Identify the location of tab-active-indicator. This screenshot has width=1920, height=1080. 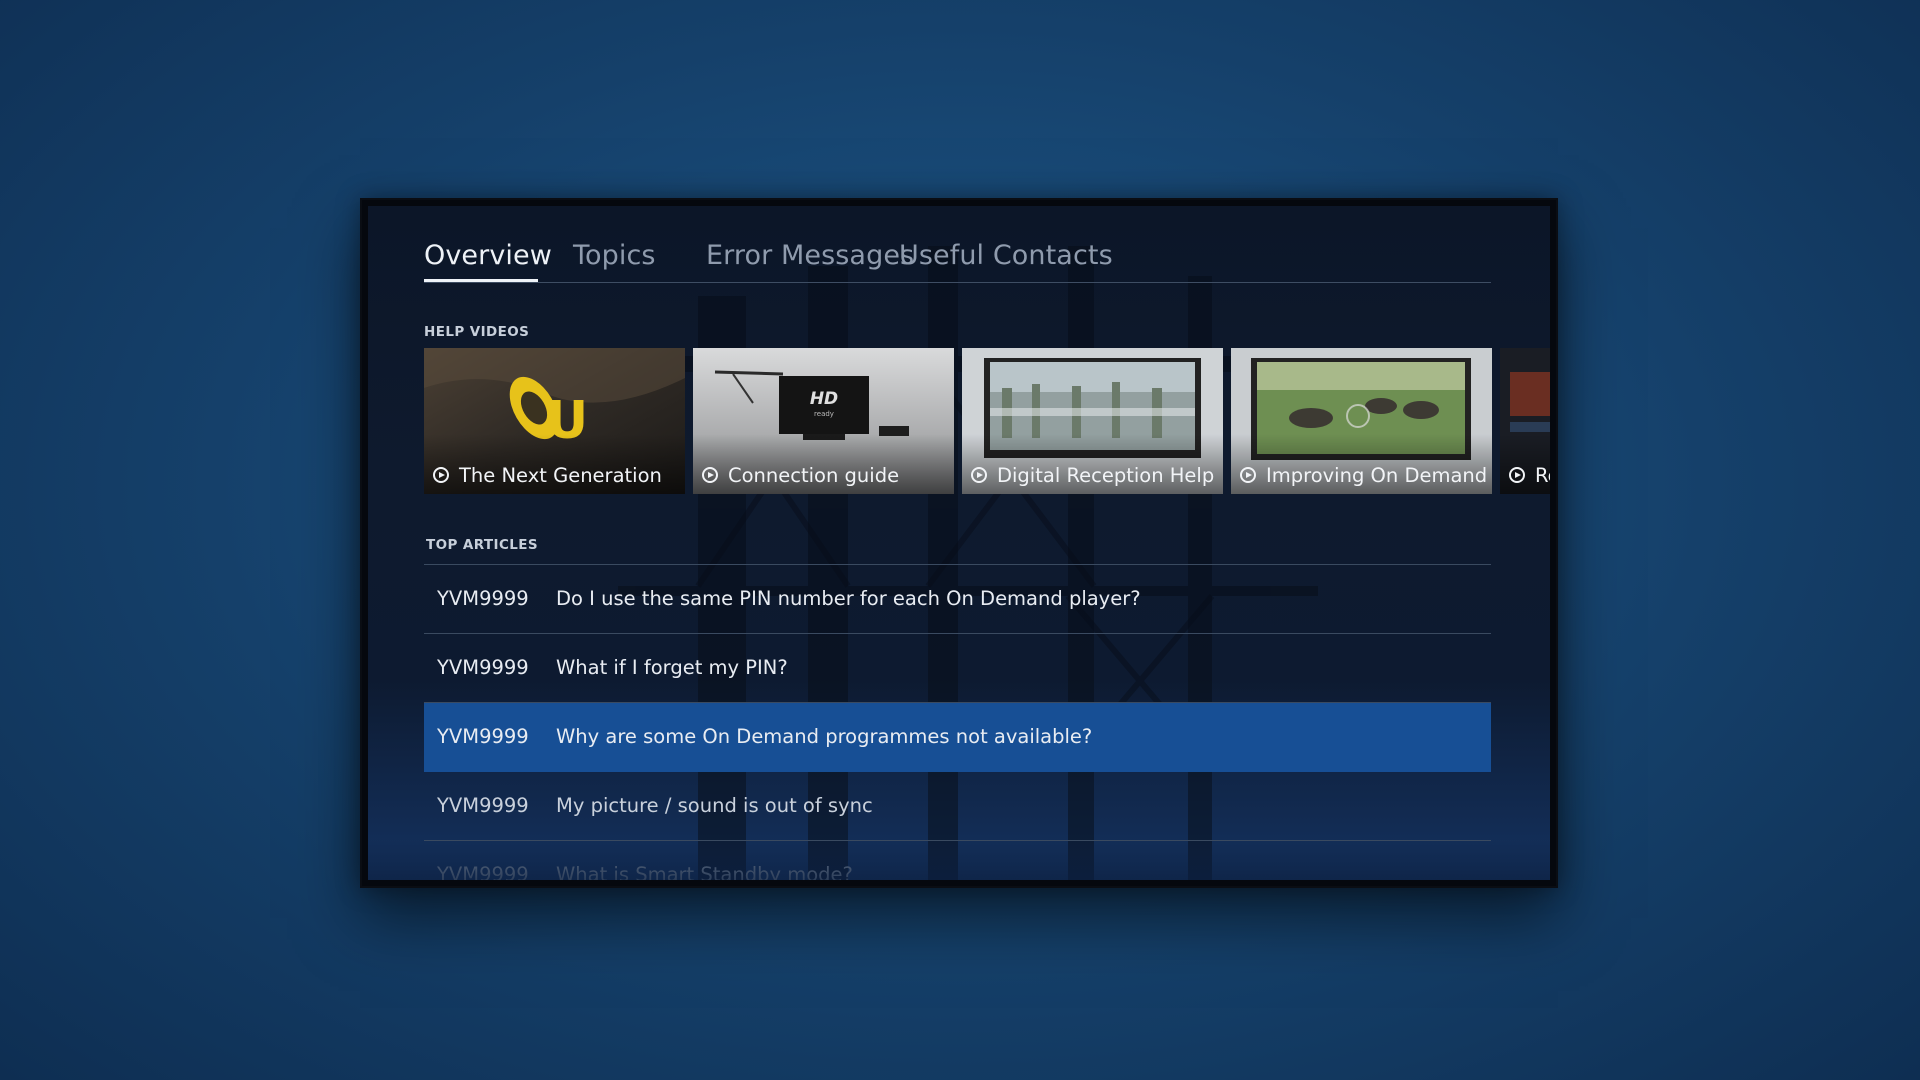
(481, 280).